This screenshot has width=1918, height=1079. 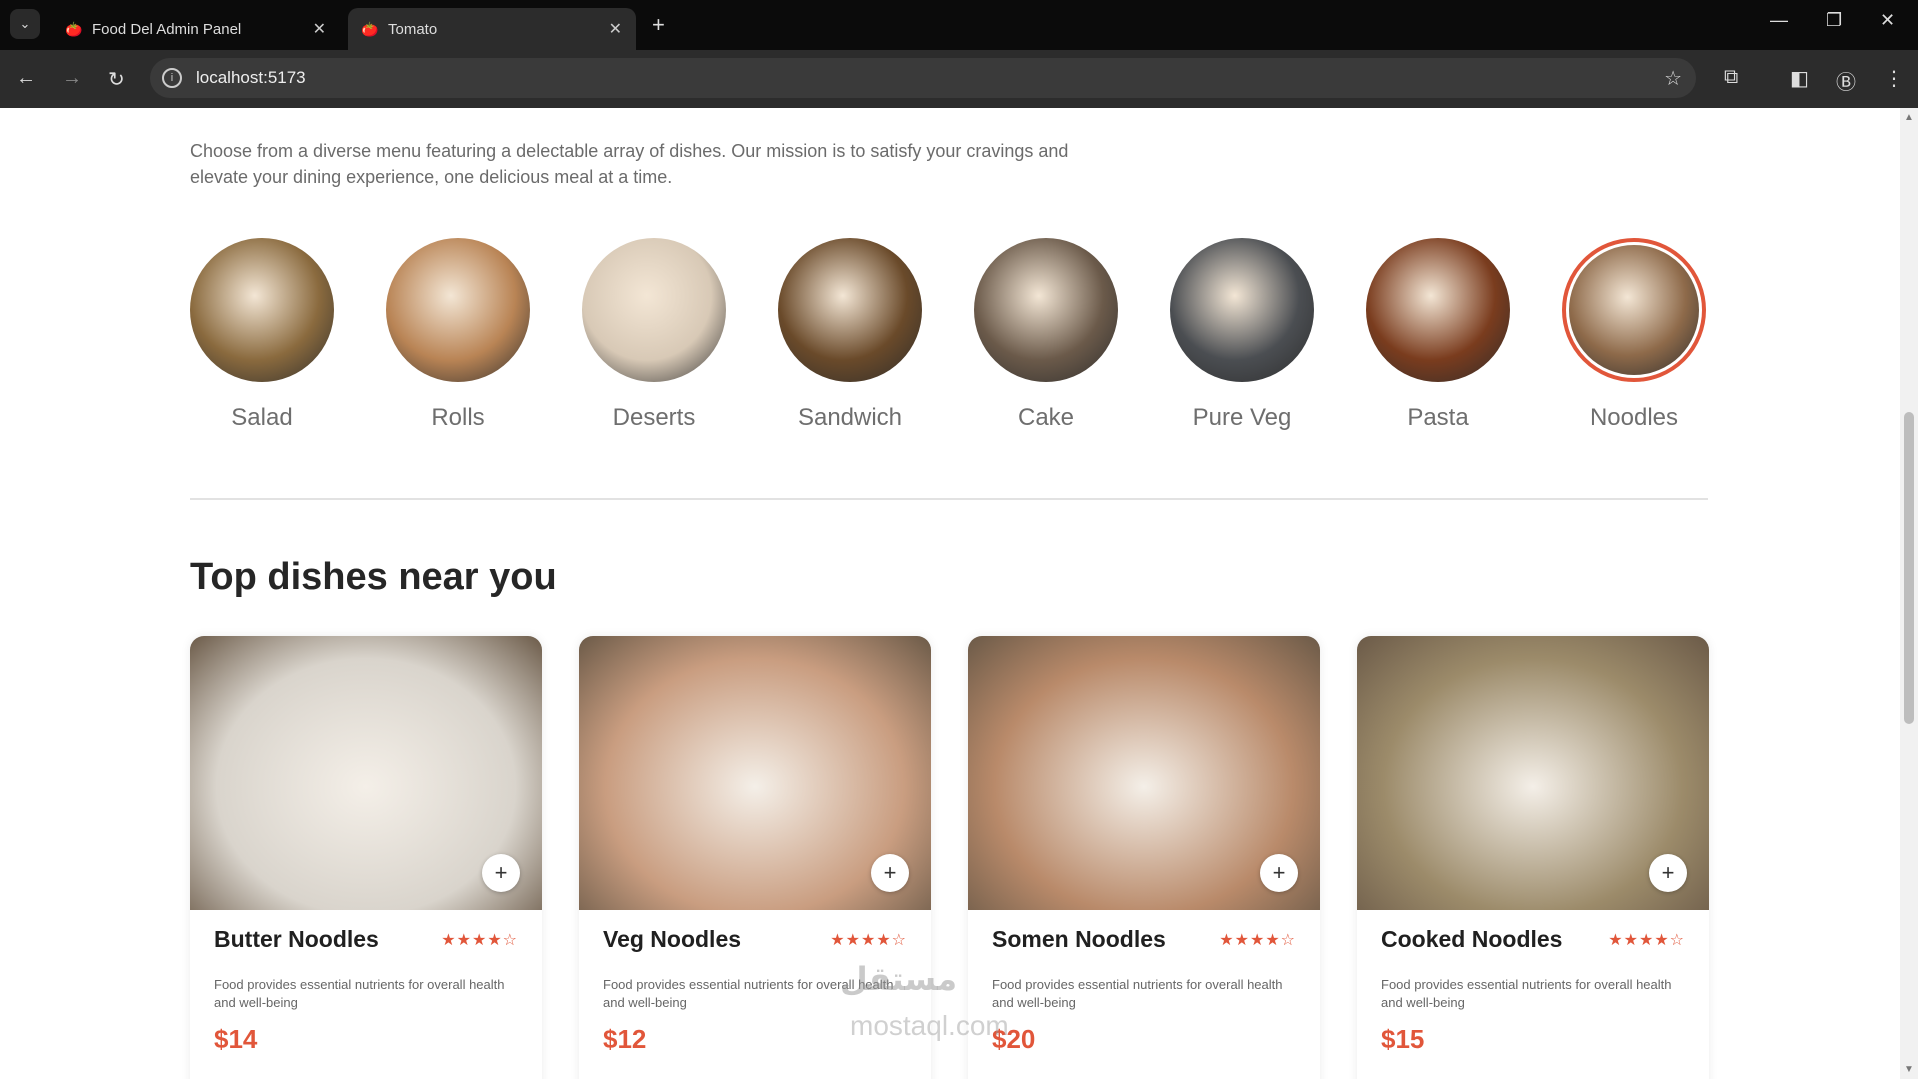 What do you see at coordinates (672, 939) in the screenshot?
I see `dish-name: Veg Noodles` at bounding box center [672, 939].